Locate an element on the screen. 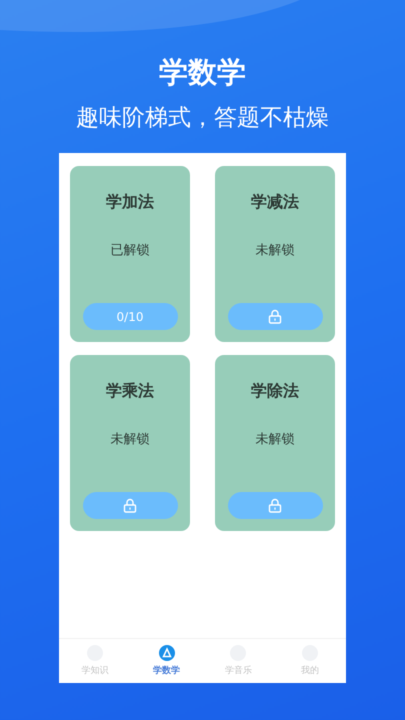 The width and height of the screenshot is (405, 720). lesson-title: 学乘法 is located at coordinates (130, 391).